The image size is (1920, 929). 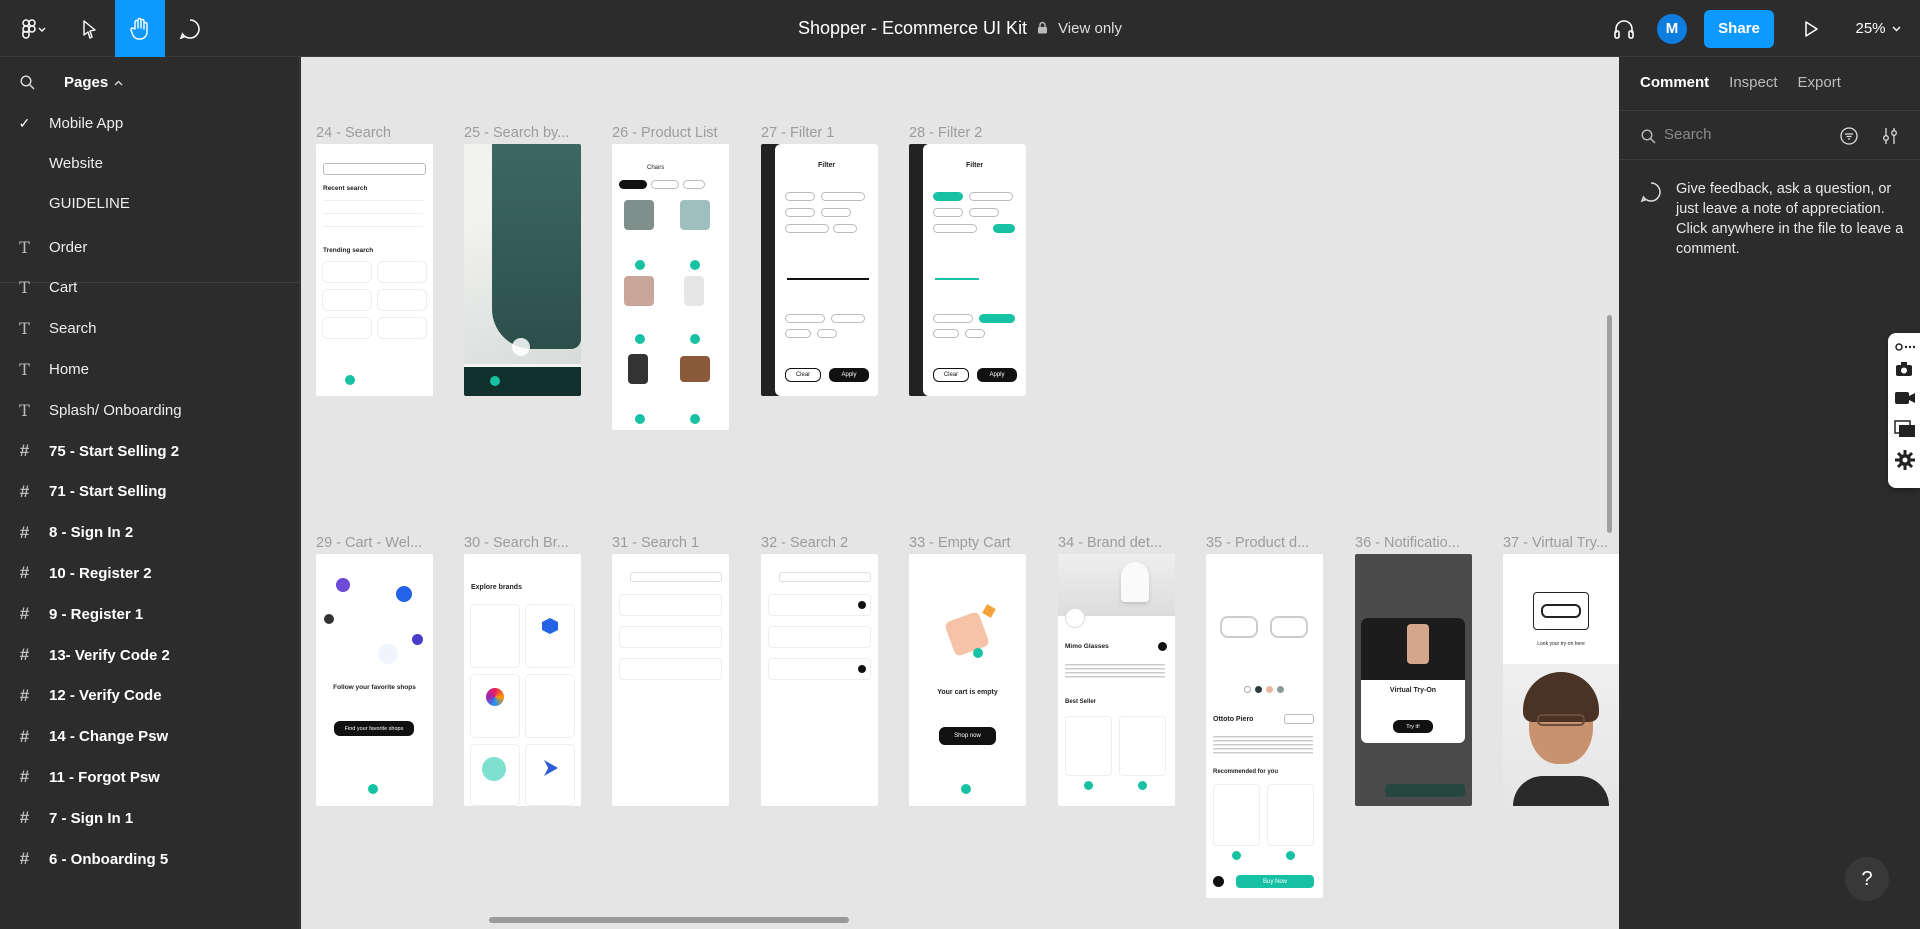 What do you see at coordinates (1236, 815) in the screenshot?
I see `product-card` at bounding box center [1236, 815].